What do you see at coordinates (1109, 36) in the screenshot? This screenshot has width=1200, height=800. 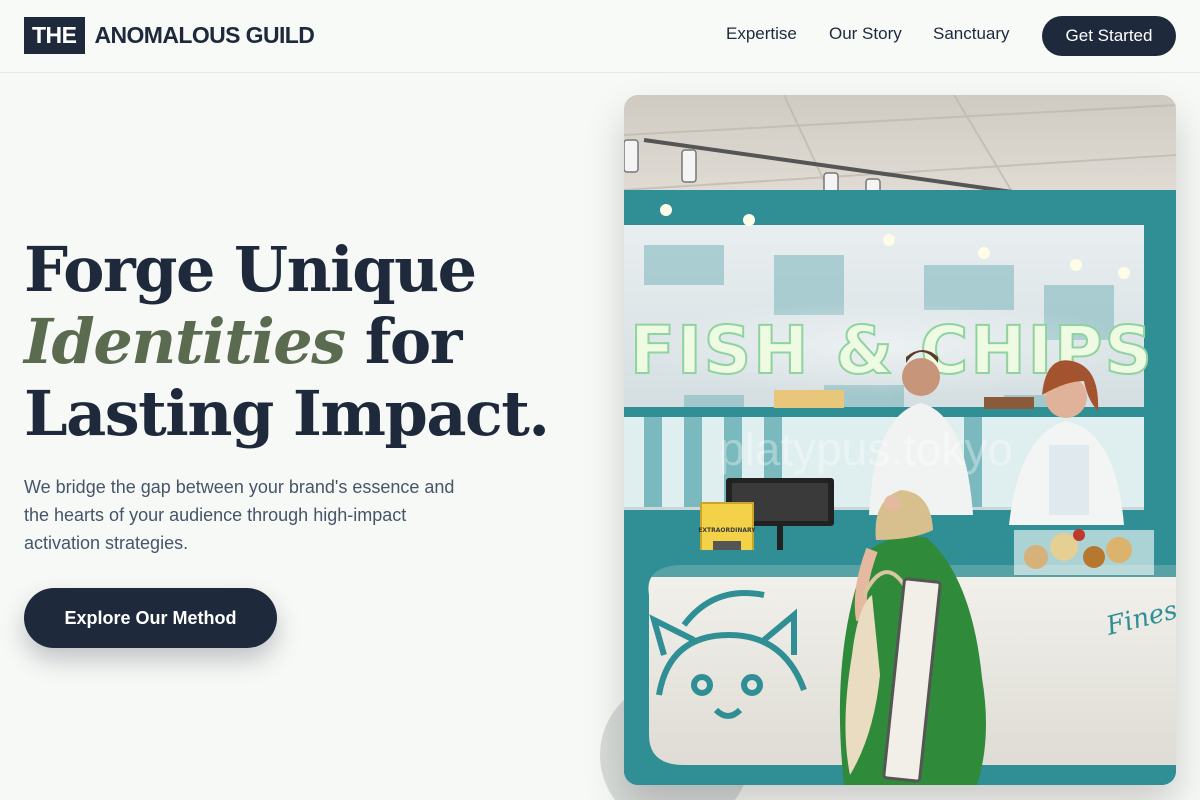 I see `get-started-button: Get Started` at bounding box center [1109, 36].